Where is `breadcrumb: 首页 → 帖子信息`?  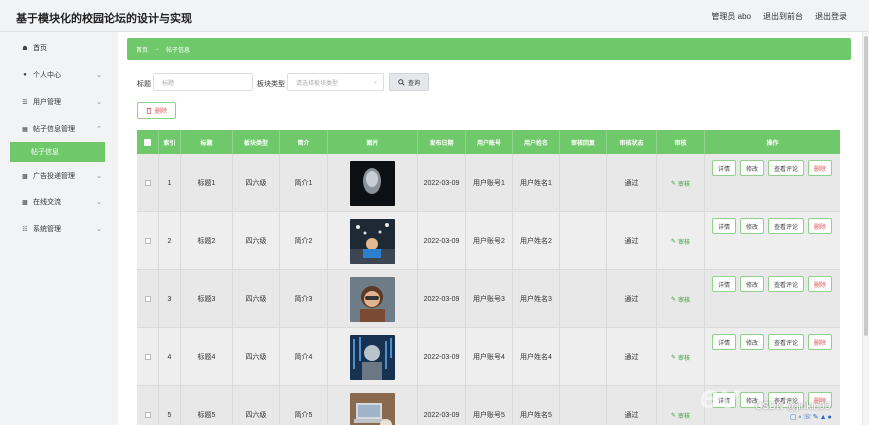 breadcrumb: 首页 → 帖子信息 is located at coordinates (489, 49).